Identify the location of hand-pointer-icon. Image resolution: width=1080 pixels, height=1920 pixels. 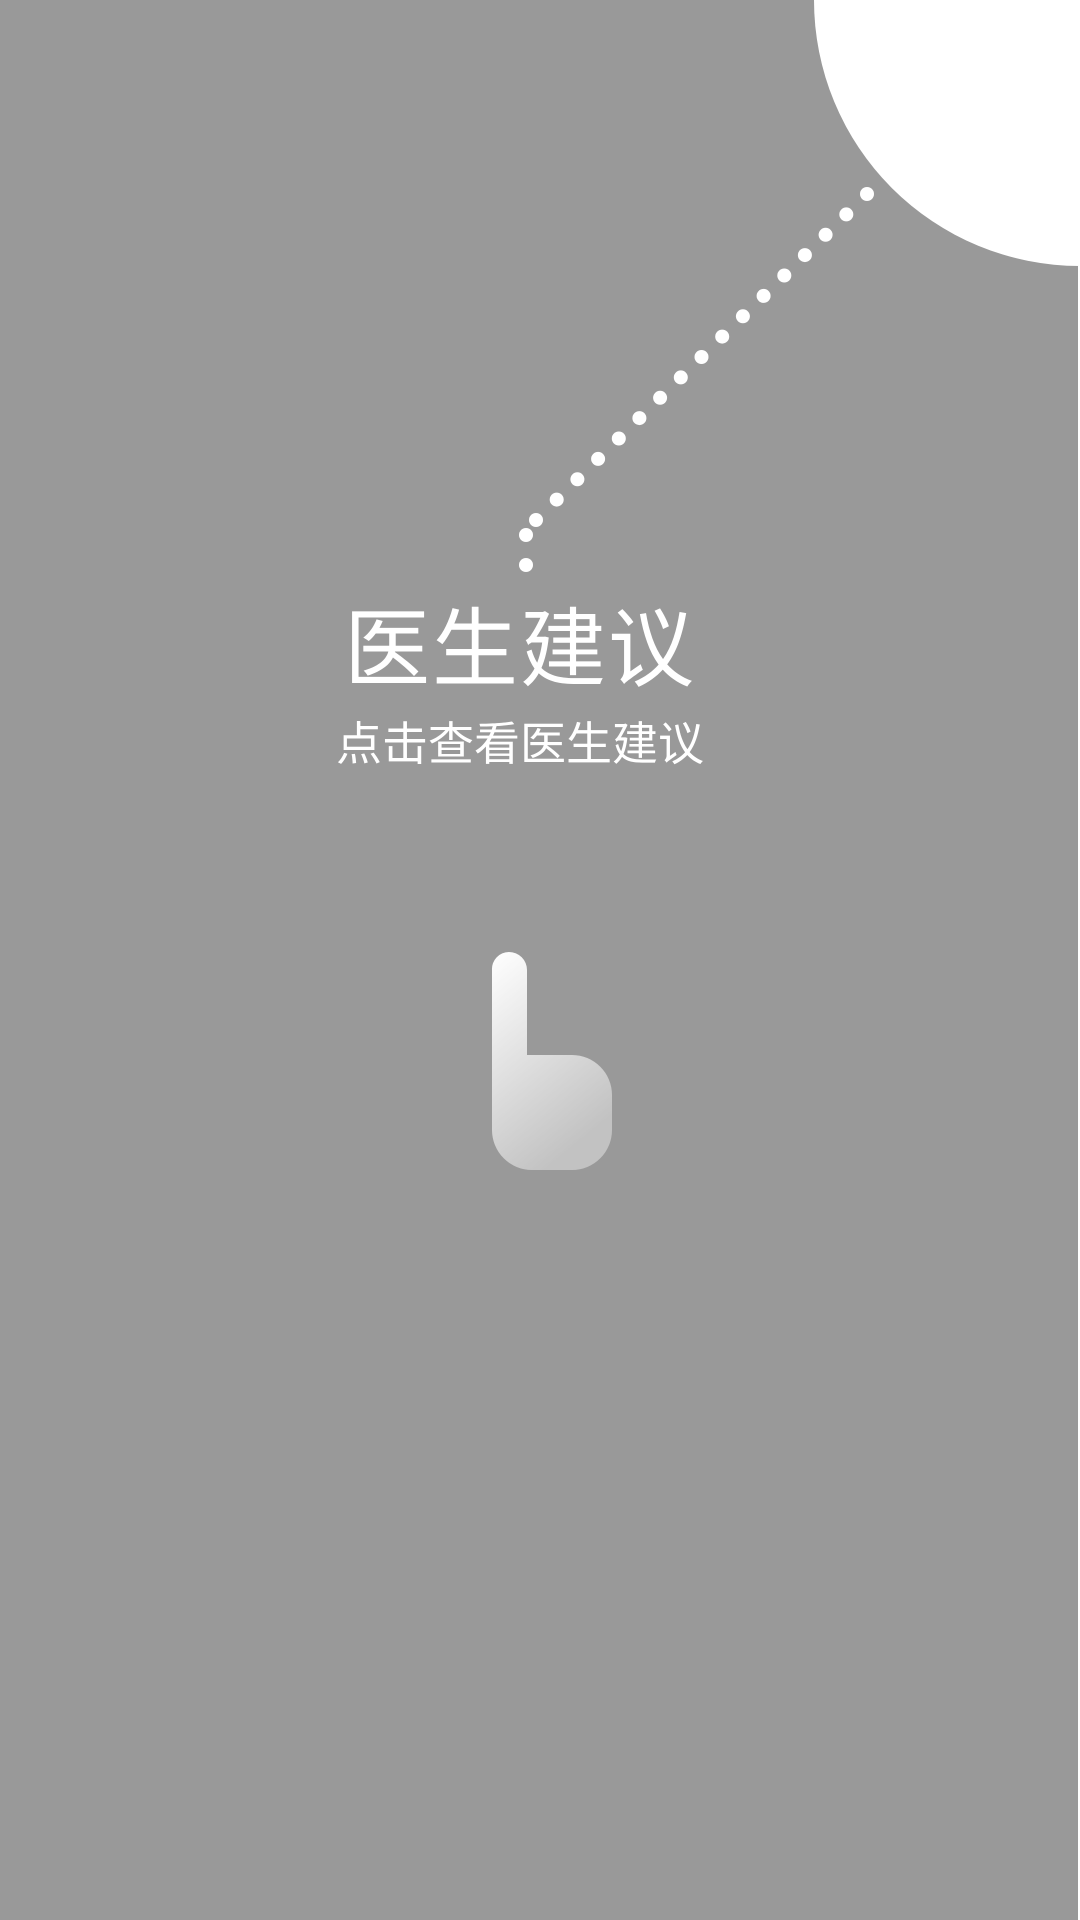
(551, 1061).